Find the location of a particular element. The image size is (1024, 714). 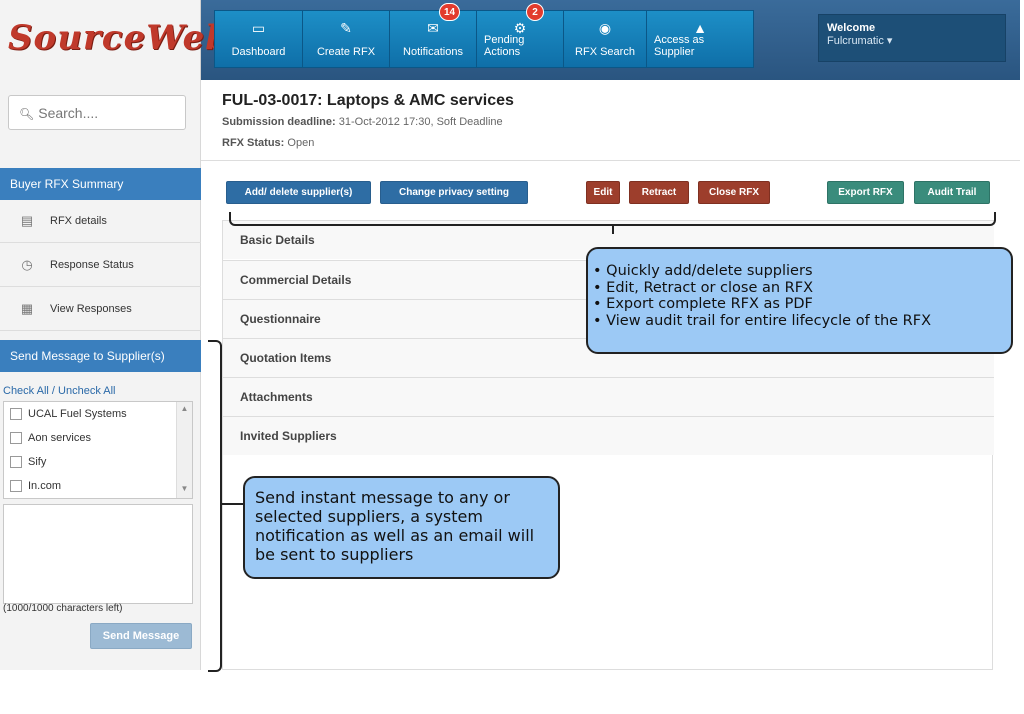

sidebar-item-label: Response Status is located at coordinates (92, 265).